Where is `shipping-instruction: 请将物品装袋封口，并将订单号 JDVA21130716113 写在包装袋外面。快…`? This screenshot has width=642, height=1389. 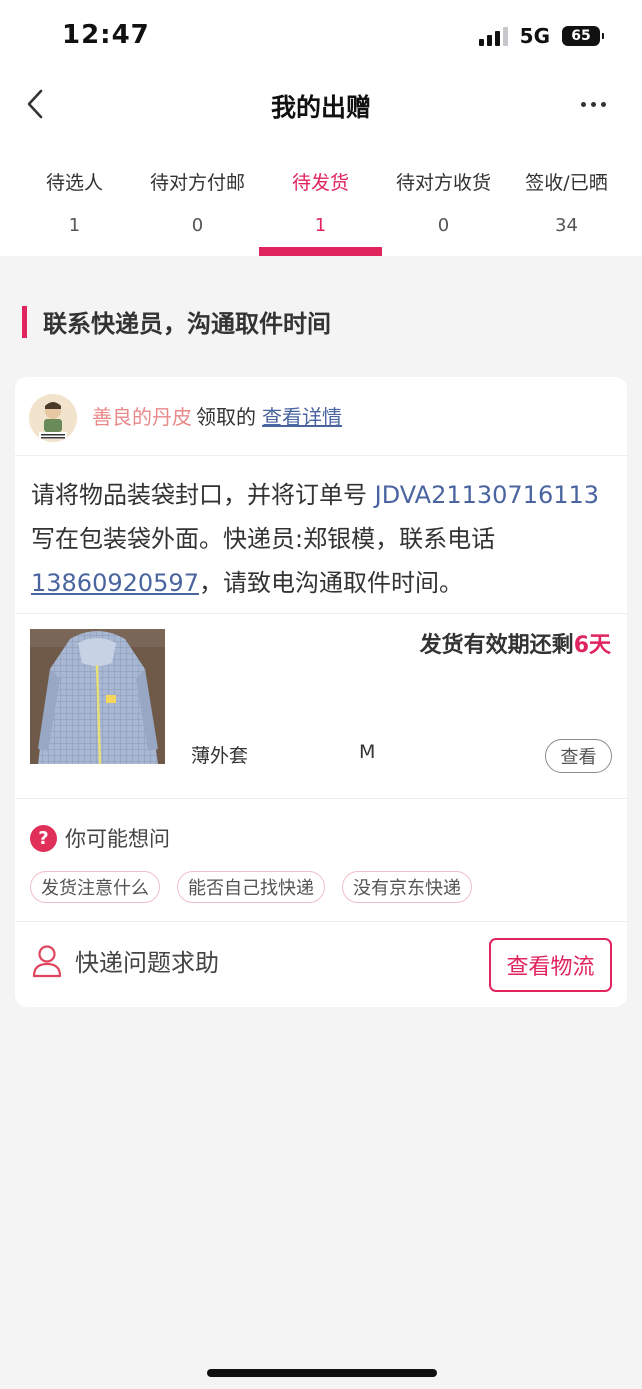 shipping-instruction: 请将物品装袋封口，并将订单号 JDVA21130716113 写在包装袋外面。快… is located at coordinates (323, 539).